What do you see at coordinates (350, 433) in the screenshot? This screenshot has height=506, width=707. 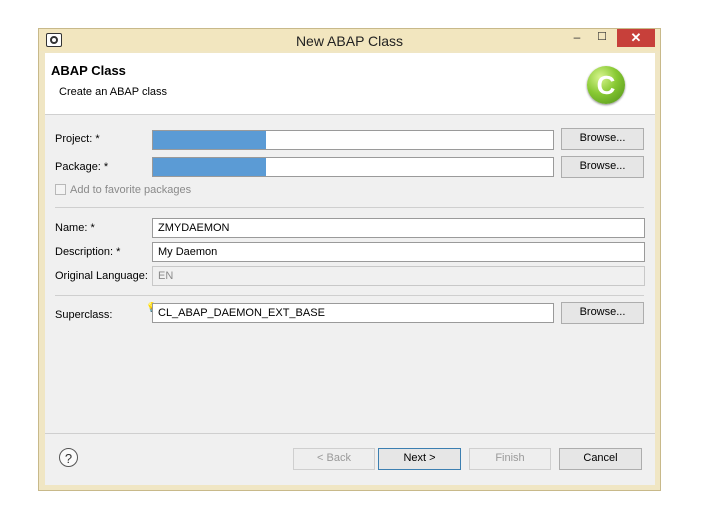 I see `footer-separator` at bounding box center [350, 433].